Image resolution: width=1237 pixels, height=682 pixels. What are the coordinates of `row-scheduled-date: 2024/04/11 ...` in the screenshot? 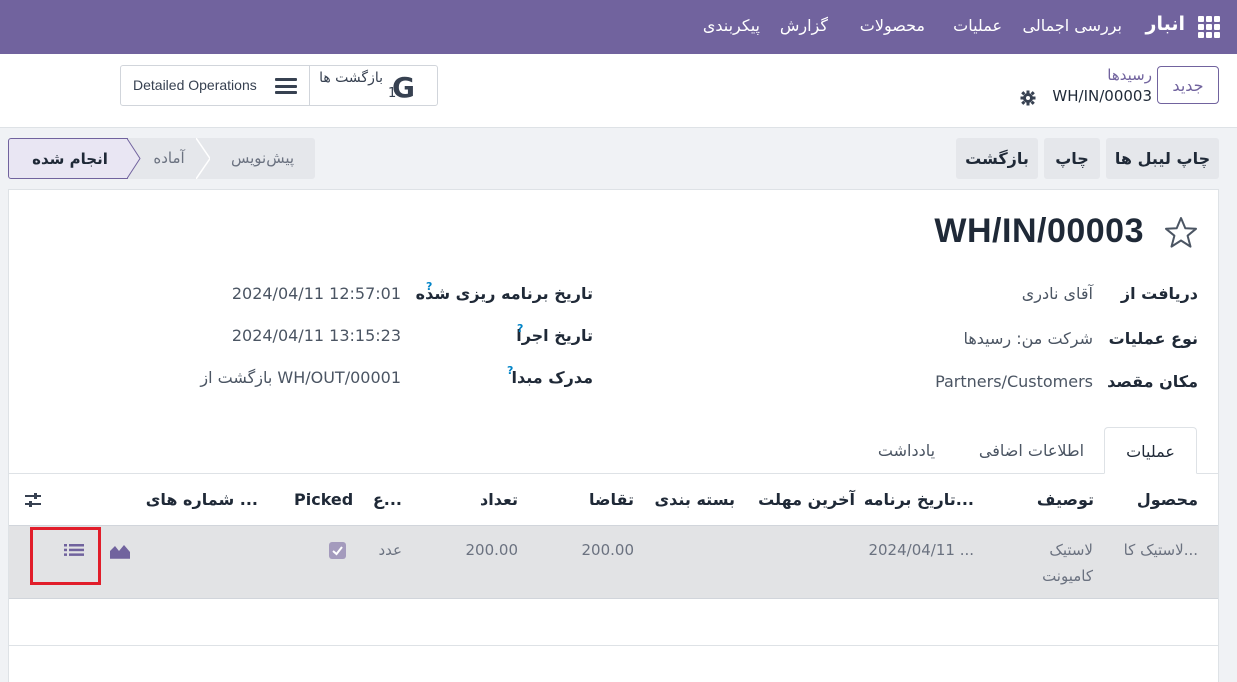 It's located at (921, 550).